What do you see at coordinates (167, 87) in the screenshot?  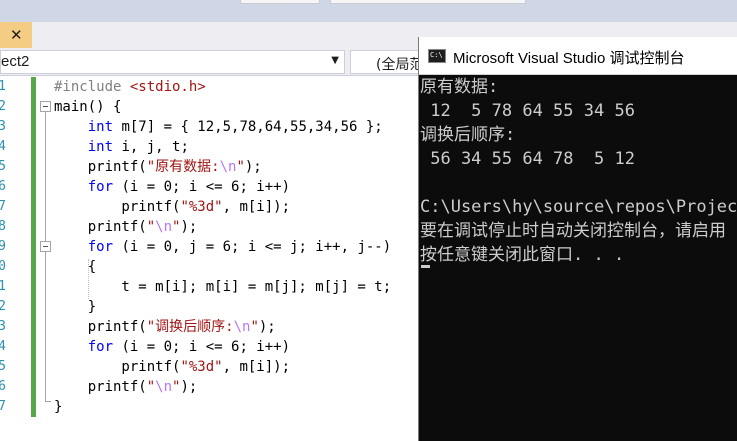 I see `code-token: <stdio.h>` at bounding box center [167, 87].